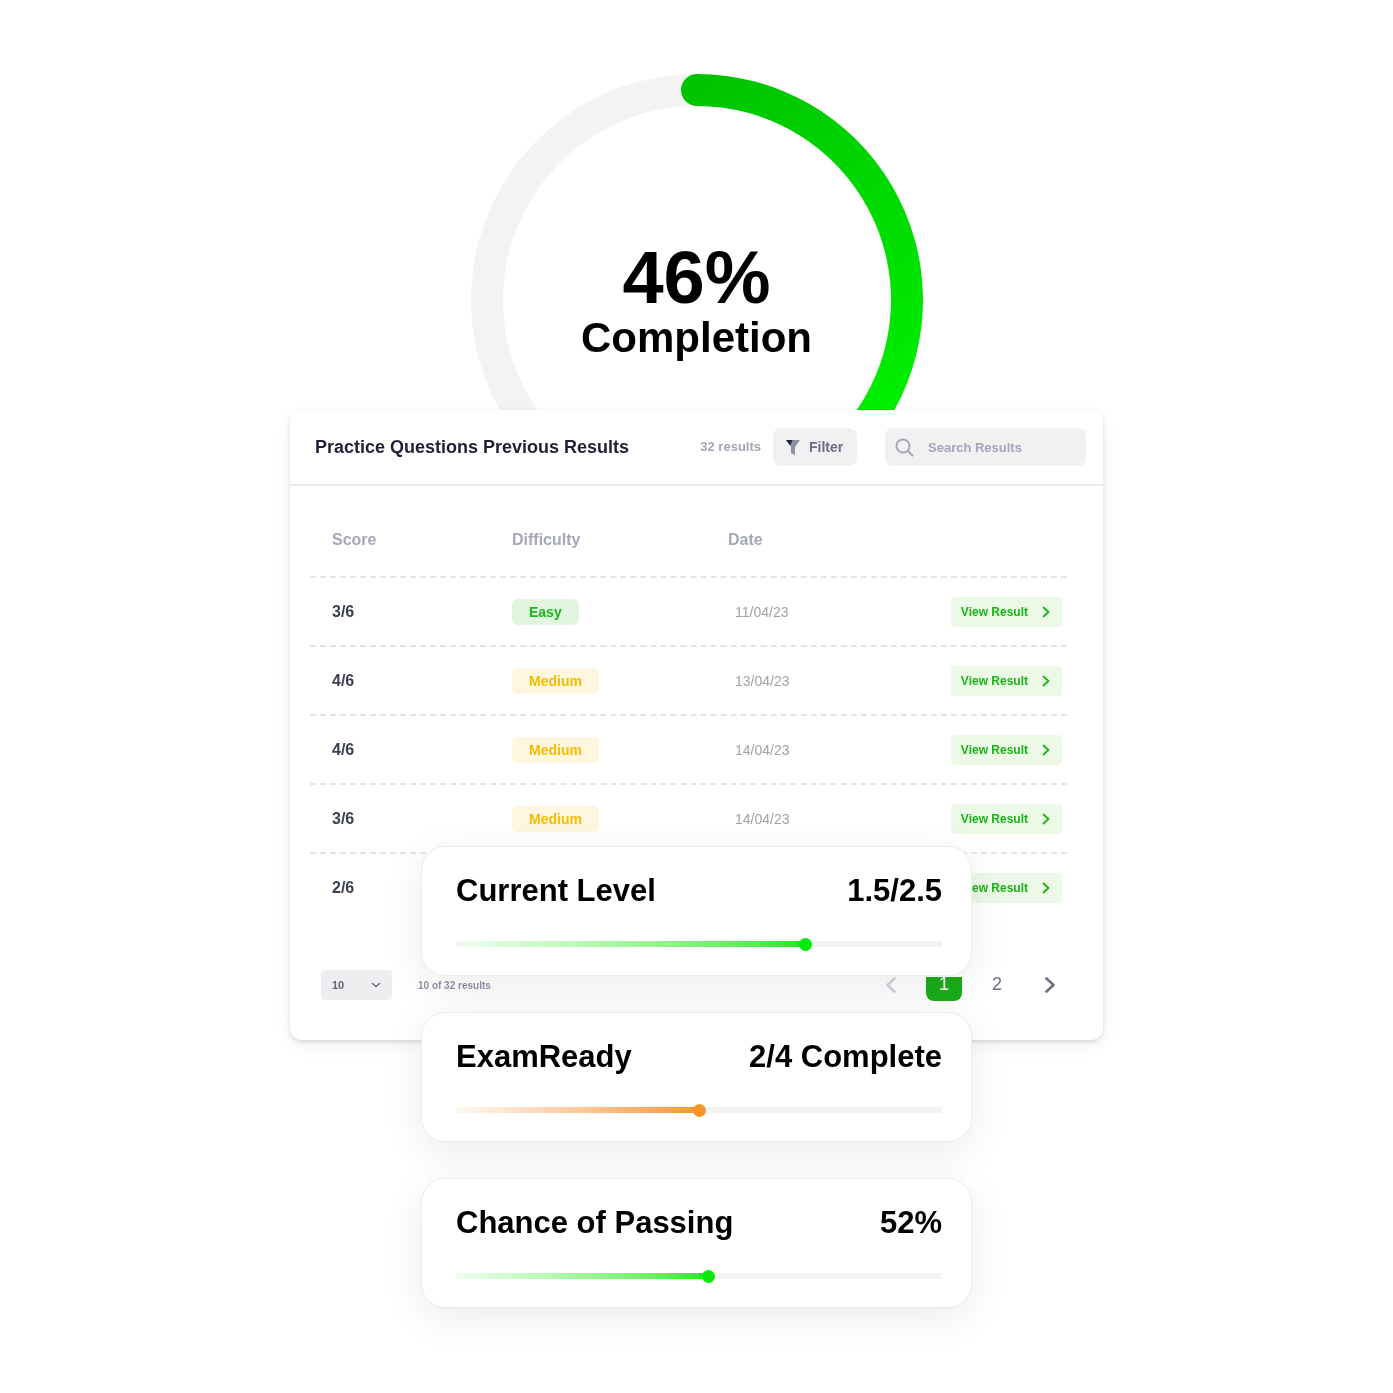 This screenshot has width=1393, height=1393. What do you see at coordinates (472, 447) in the screenshot?
I see `panel-title: Practice Questions Previous Results` at bounding box center [472, 447].